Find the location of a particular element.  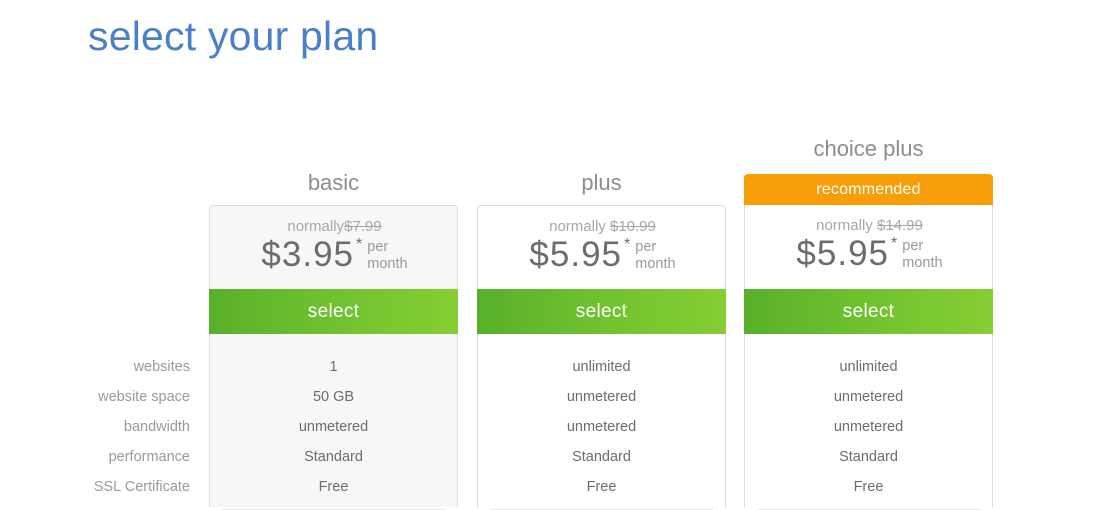

normally-price-choice-plus: normally $14.99 is located at coordinates (869, 225).